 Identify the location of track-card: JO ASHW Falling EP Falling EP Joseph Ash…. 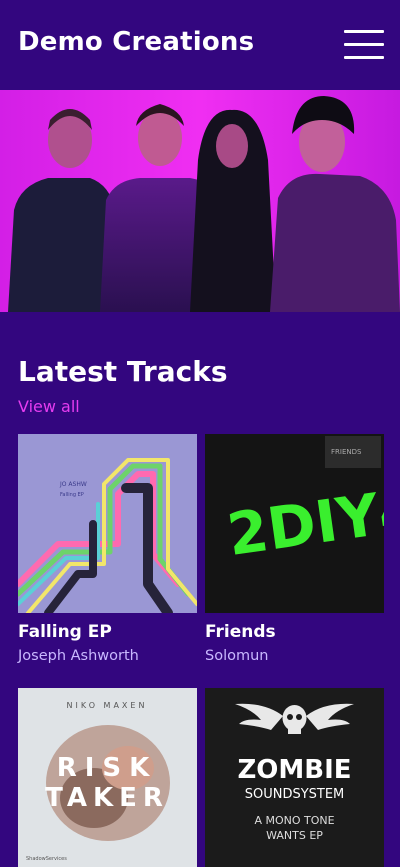
(107, 549).